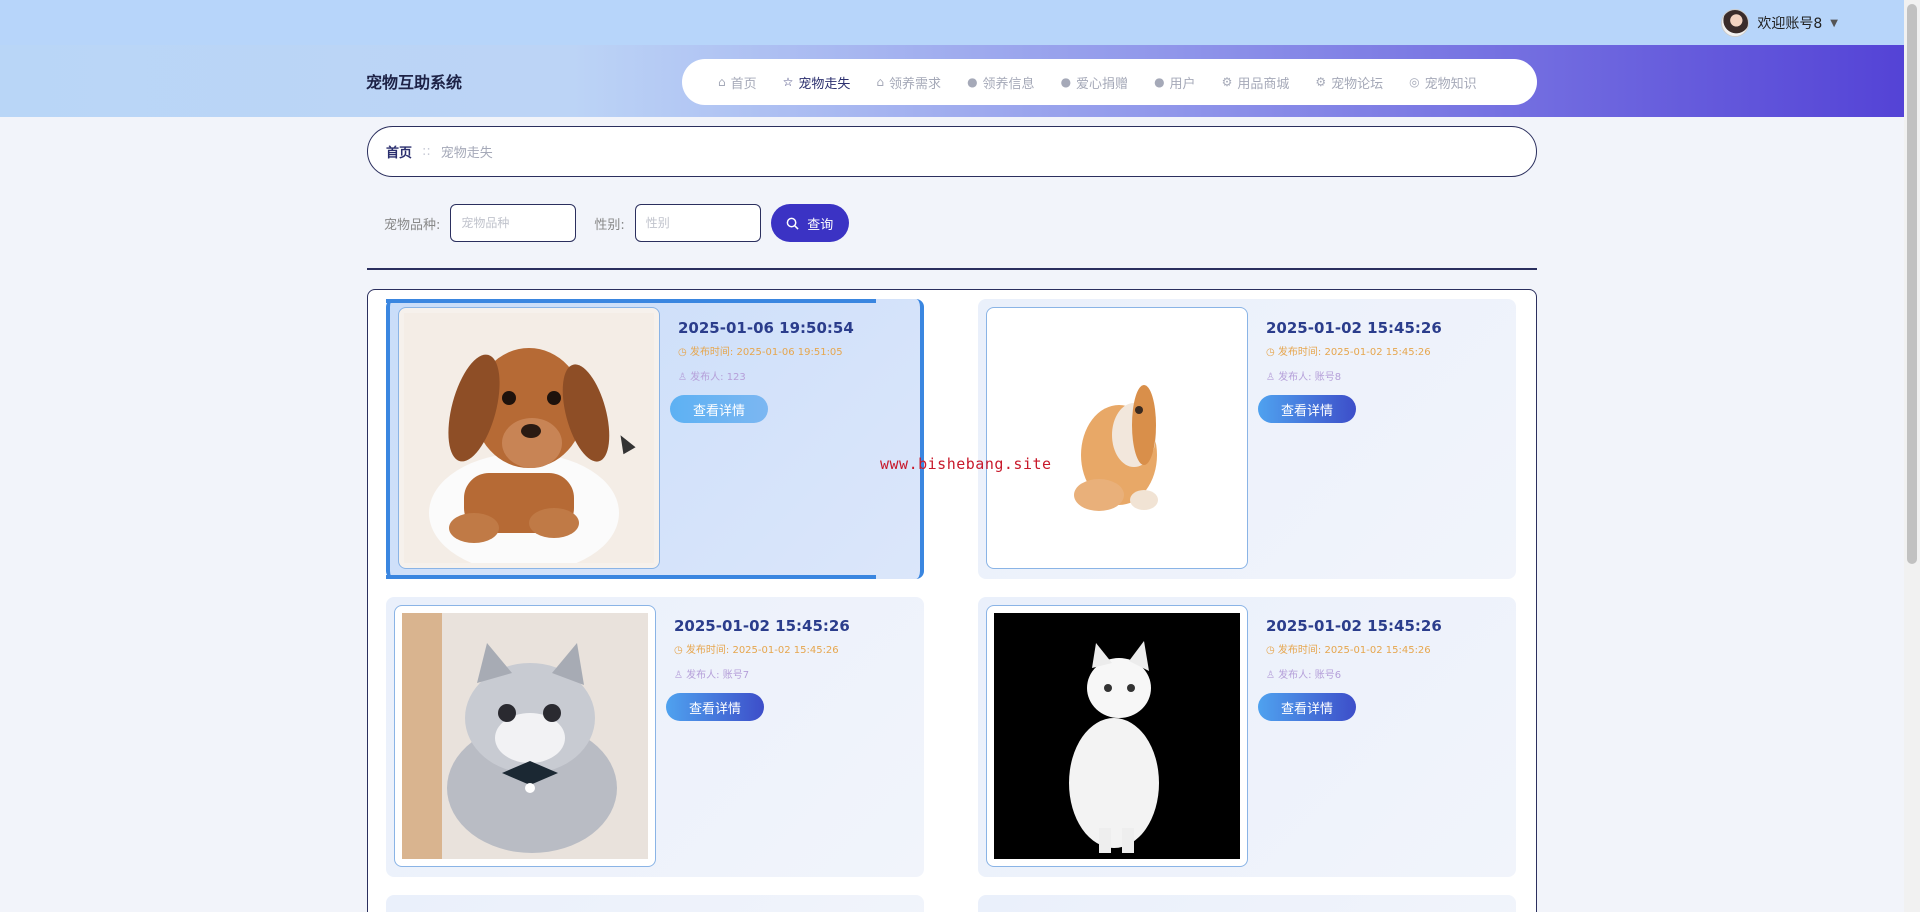 This screenshot has width=1920, height=912. Describe the element at coordinates (1263, 84) in the screenshot. I see `nav-label: 用品商城` at that location.